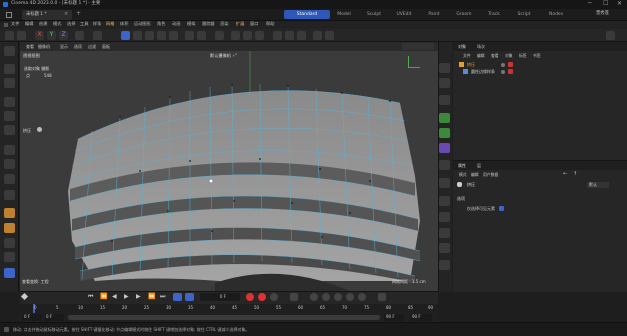 The height and width of the screenshot is (336, 627). Describe the element at coordinates (444, 201) in the screenshot. I see `camera-icon` at that location.